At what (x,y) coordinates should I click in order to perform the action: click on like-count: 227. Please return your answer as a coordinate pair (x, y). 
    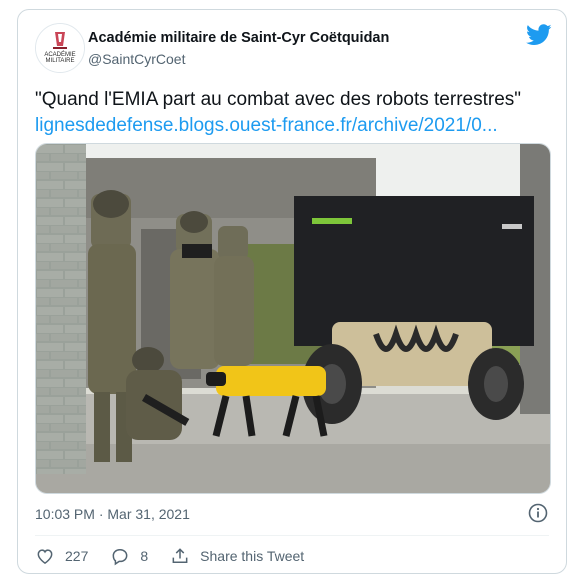
    Looking at the image, I should click on (77, 556).